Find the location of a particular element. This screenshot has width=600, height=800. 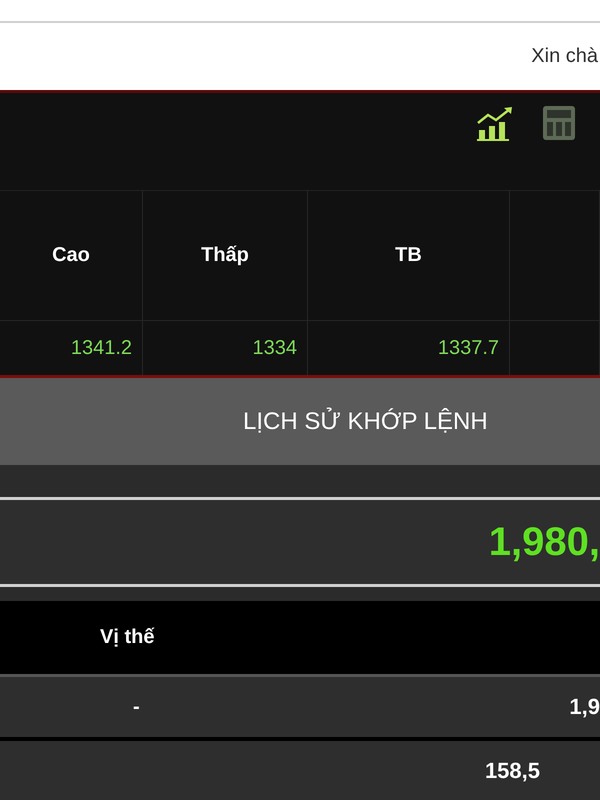

total-value: 1,980, is located at coordinates (544, 542).